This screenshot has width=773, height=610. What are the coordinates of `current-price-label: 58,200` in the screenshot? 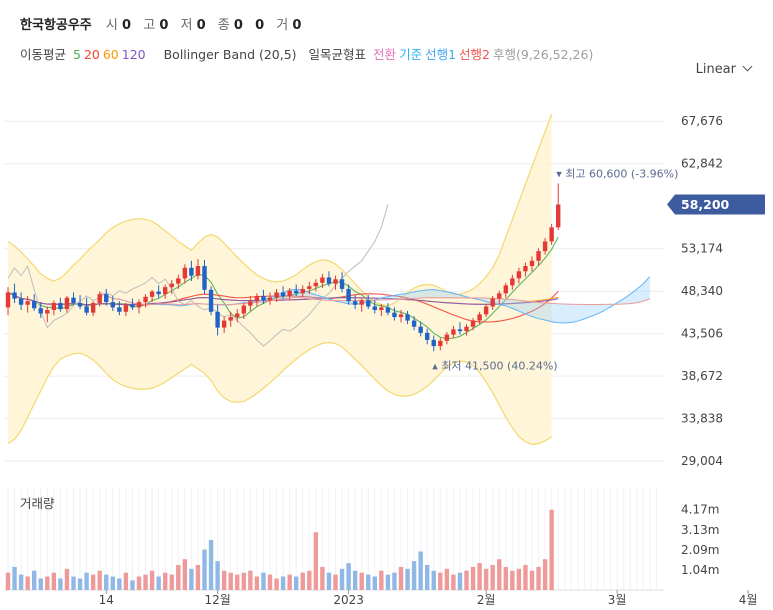 It's located at (705, 204).